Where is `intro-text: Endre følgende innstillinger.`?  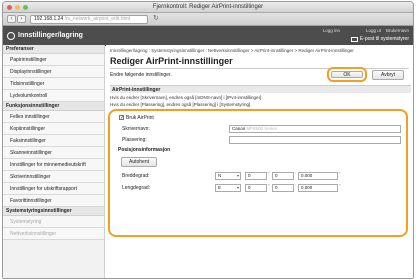 intro-text: Endre følgende innstillinger. is located at coordinates (141, 75).